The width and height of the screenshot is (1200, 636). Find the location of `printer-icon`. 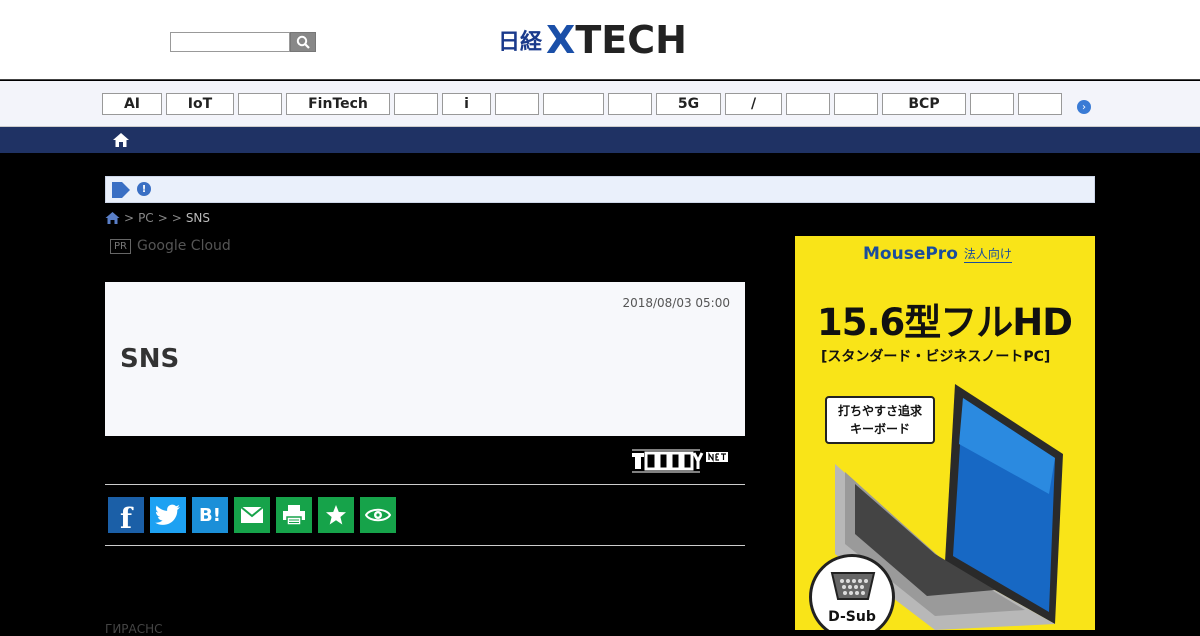

printer-icon is located at coordinates (294, 515).